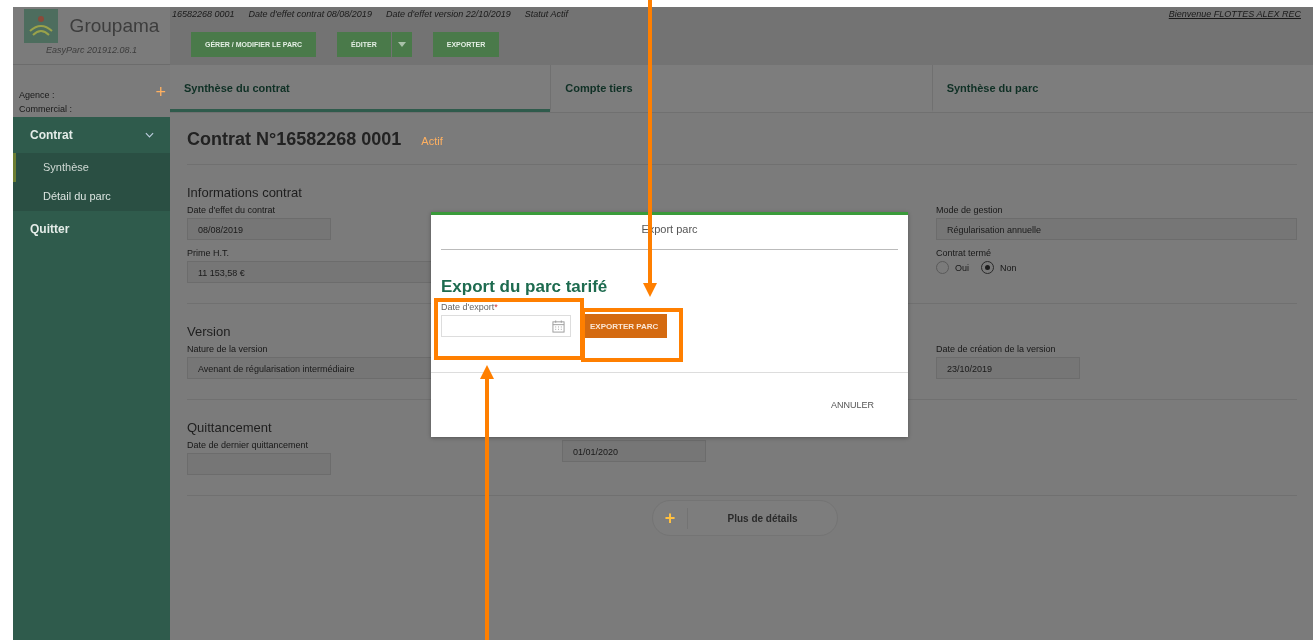 The height and width of the screenshot is (640, 1313). I want to click on caret-icon, so click(401, 44).